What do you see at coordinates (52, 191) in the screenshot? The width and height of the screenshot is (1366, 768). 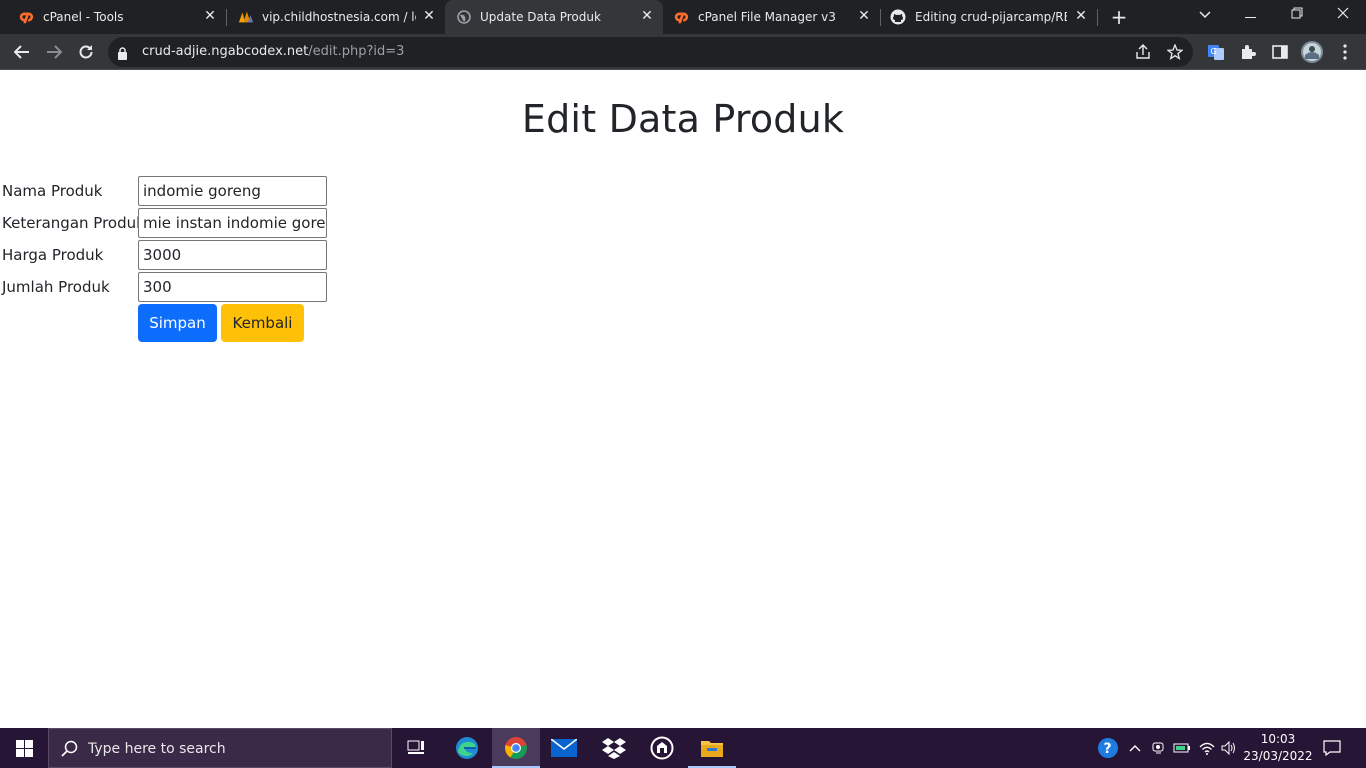 I see `nama-produk-label: Nama Produk` at bounding box center [52, 191].